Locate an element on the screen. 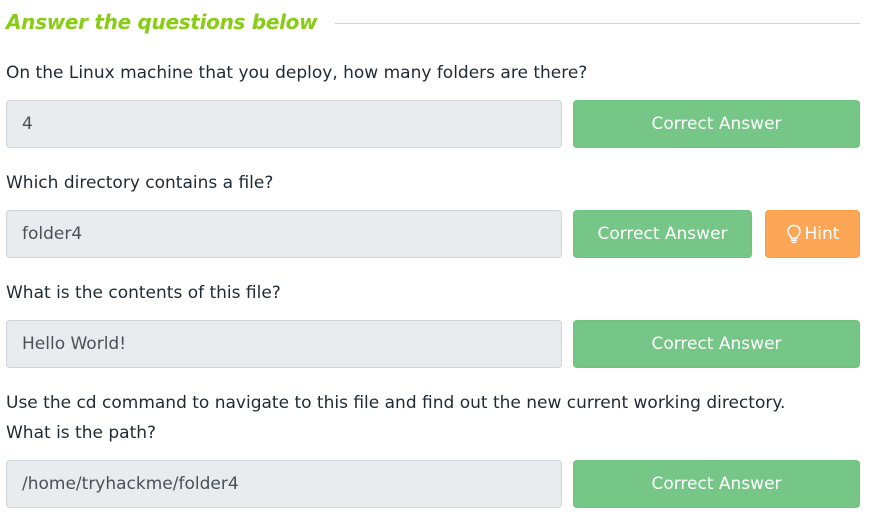  question-3-answer-row: Hello World! Correct Answer is located at coordinates (433, 344).